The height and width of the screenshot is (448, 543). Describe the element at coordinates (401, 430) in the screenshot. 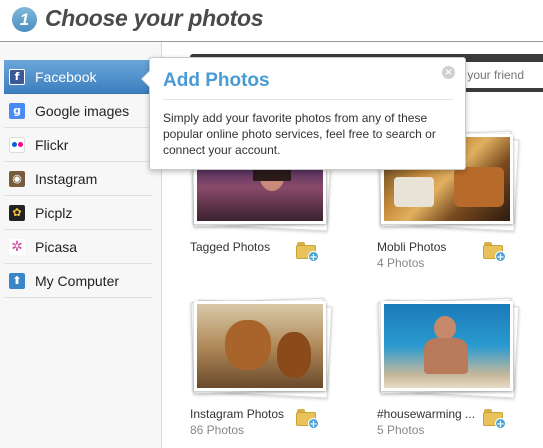

I see `album-count: 5 Photos` at that location.